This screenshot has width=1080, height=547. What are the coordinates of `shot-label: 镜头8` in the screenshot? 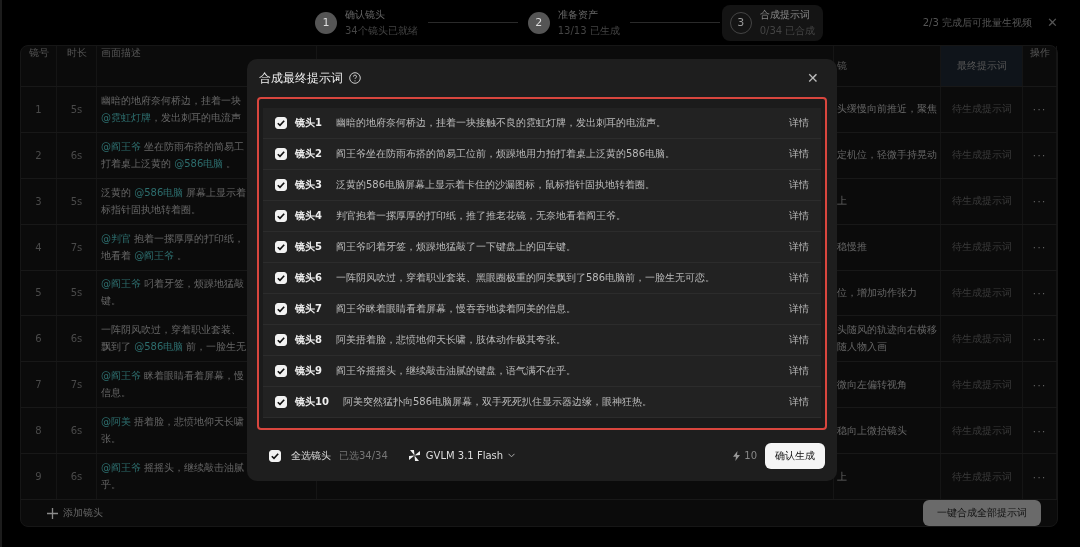 It's located at (308, 340).